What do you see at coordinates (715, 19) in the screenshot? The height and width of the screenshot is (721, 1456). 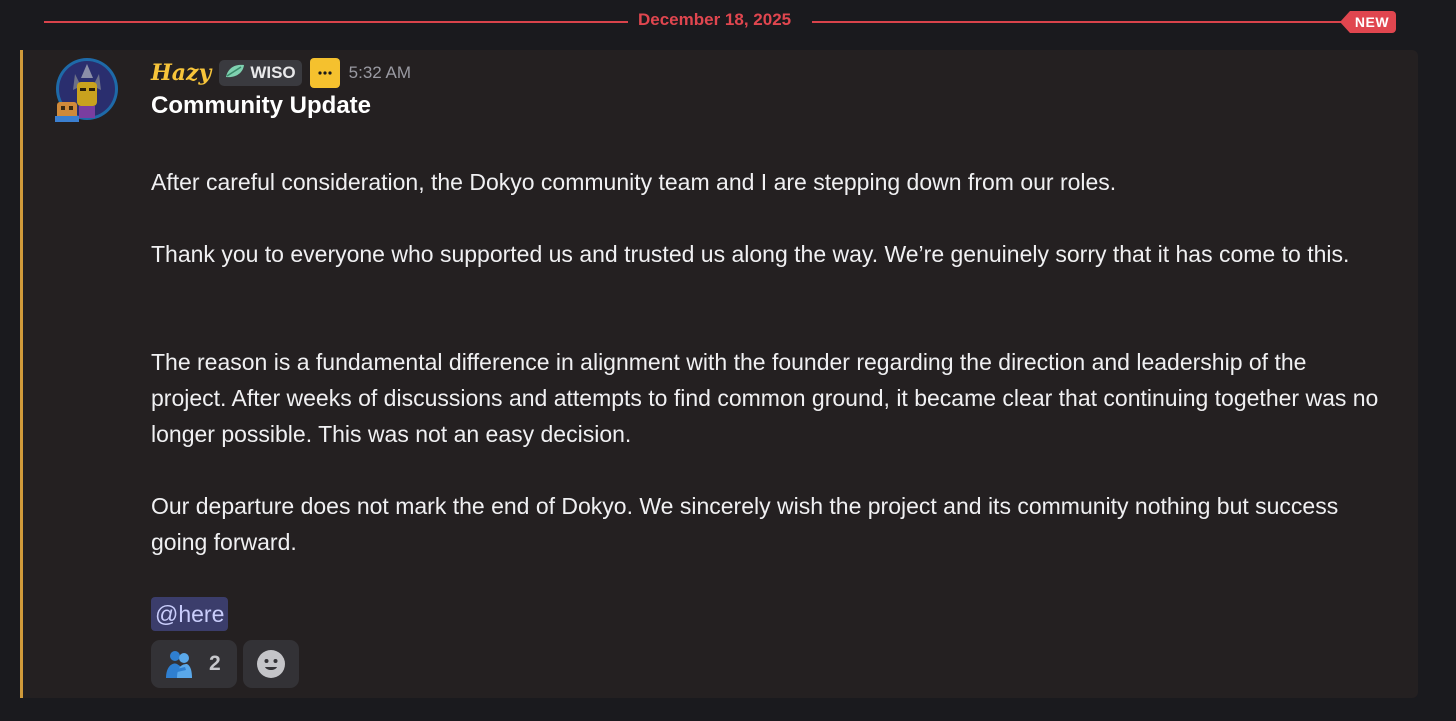 I see `divider-date: December 18, 2025` at bounding box center [715, 19].